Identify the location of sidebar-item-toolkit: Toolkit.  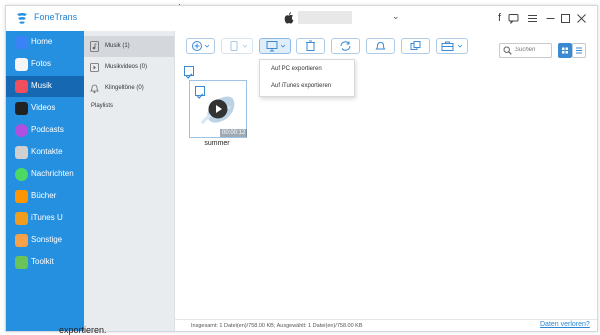
(45, 262).